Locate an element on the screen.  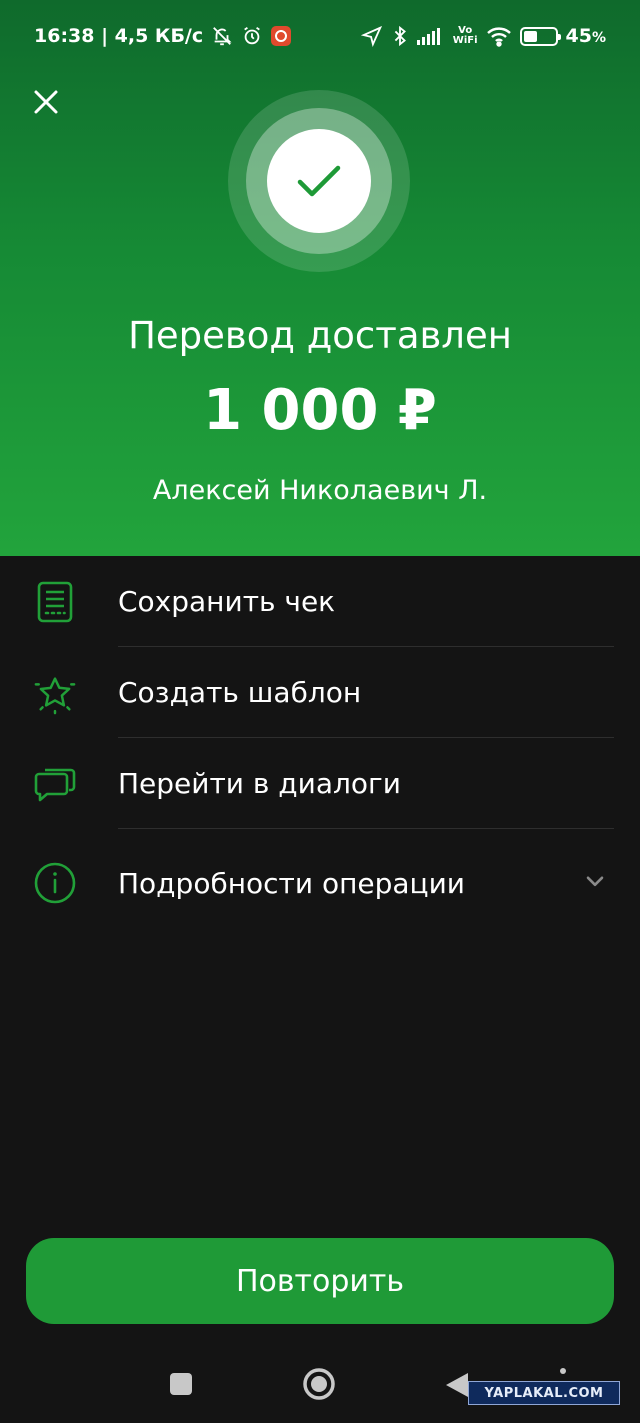
checkmark-icon is located at coordinates (319, 181).